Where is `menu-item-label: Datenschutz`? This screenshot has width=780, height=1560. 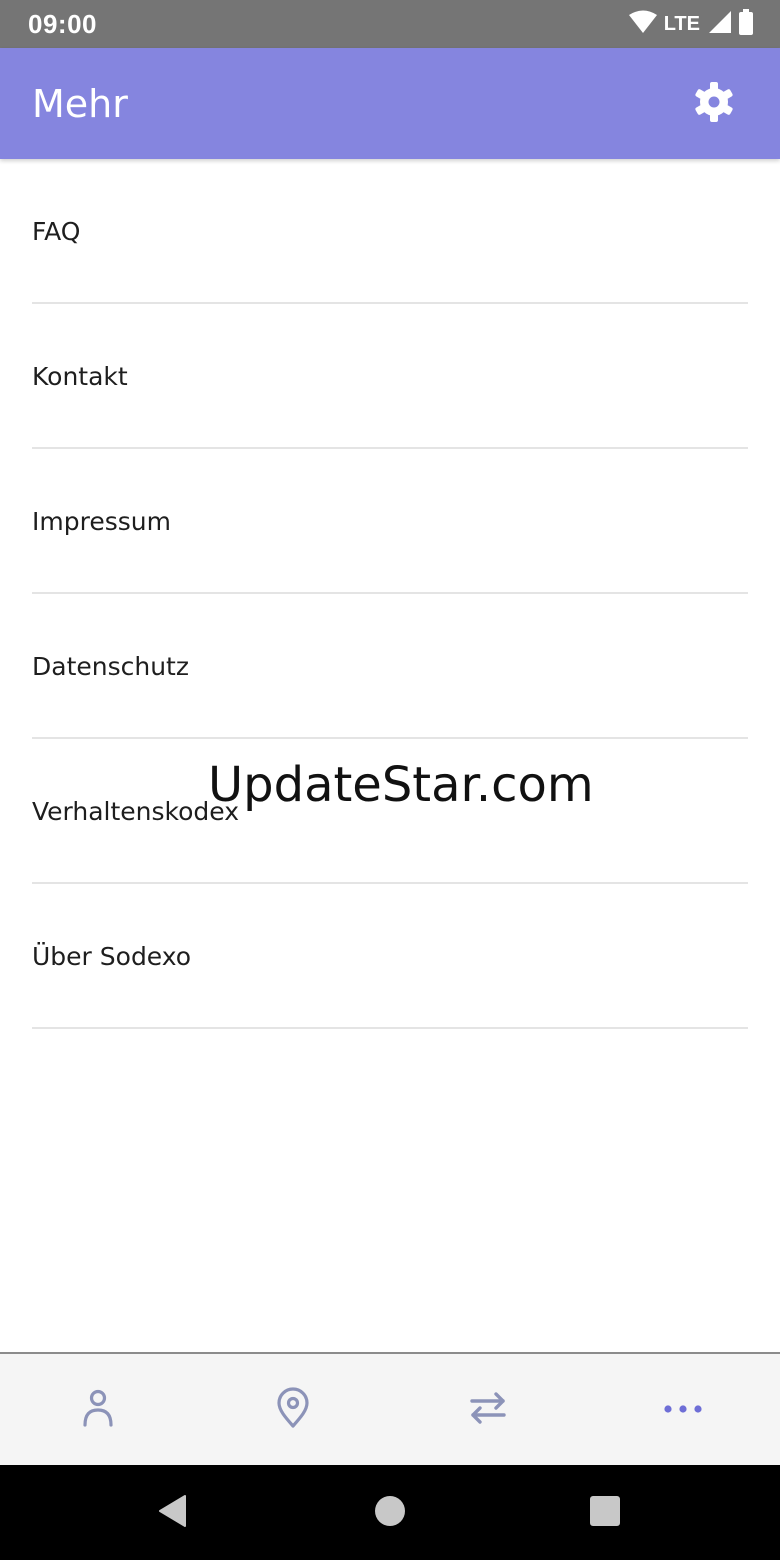
menu-item-label: Datenschutz is located at coordinates (110, 666).